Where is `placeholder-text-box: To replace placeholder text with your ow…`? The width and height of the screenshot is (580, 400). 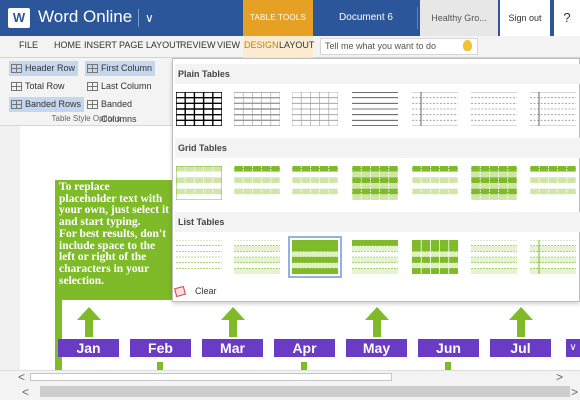
placeholder-text-box: To replace placeholder text with your ow… is located at coordinates (113, 240).